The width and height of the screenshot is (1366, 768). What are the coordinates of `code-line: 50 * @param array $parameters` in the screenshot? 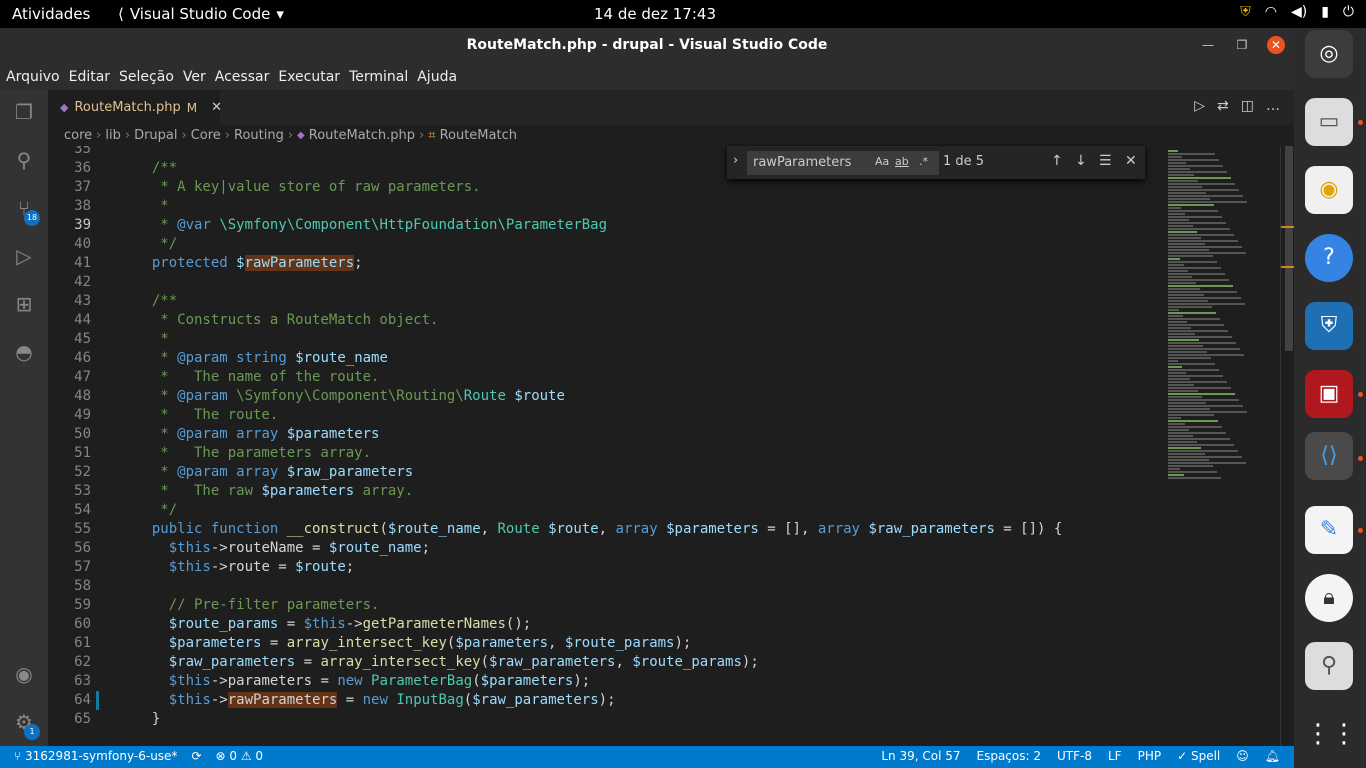 It's located at (604, 434).